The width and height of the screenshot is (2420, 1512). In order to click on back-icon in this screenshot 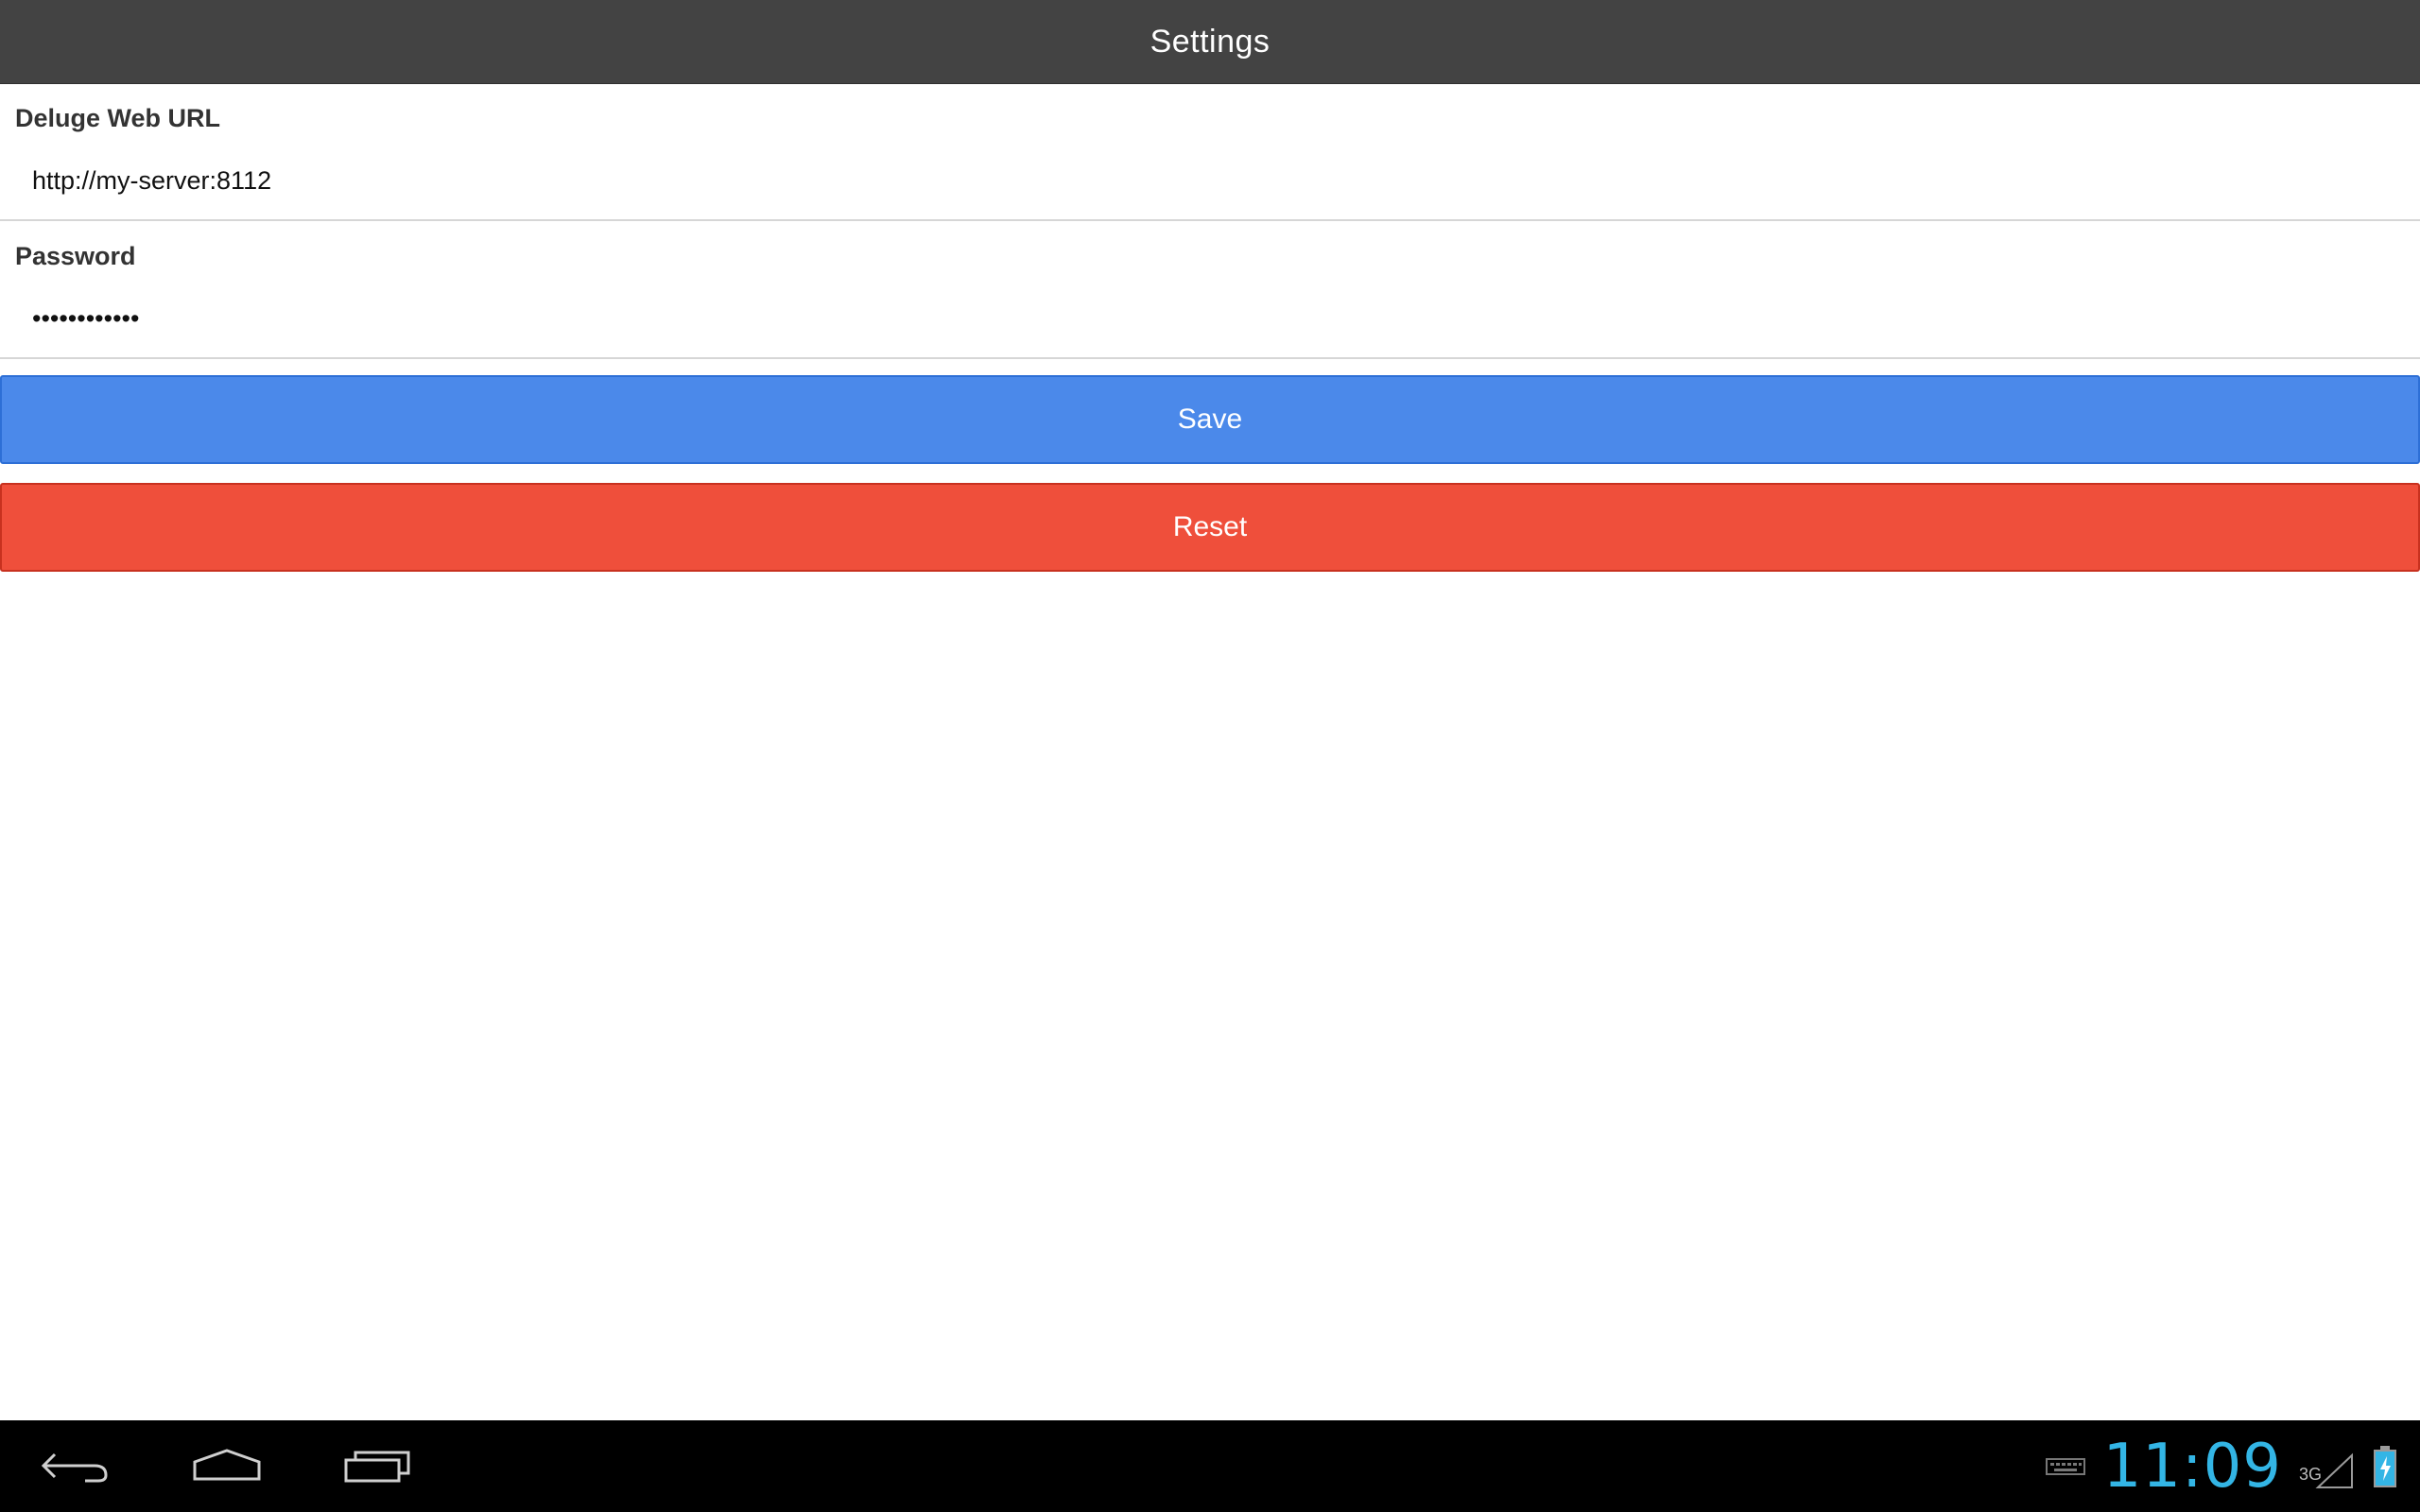, I will do `click(74, 1467)`.